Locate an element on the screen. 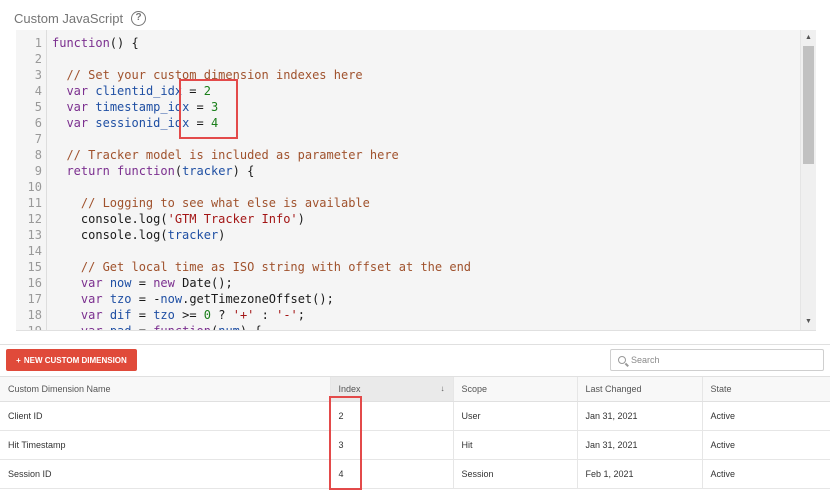  line-number: 6 is located at coordinates (38, 123).